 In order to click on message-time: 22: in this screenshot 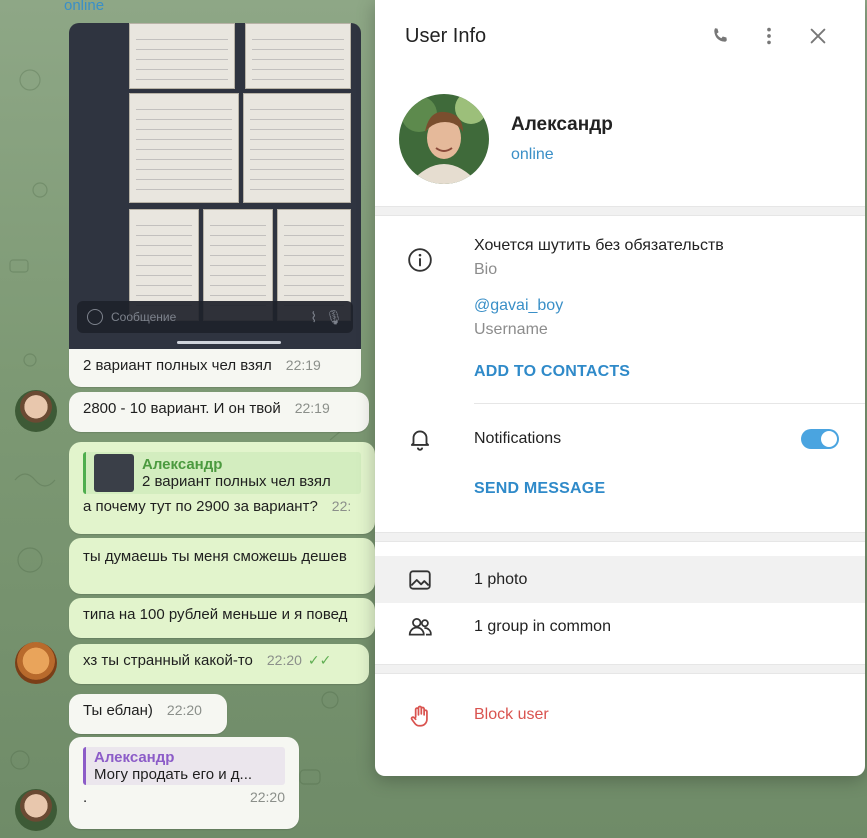, I will do `click(341, 506)`.